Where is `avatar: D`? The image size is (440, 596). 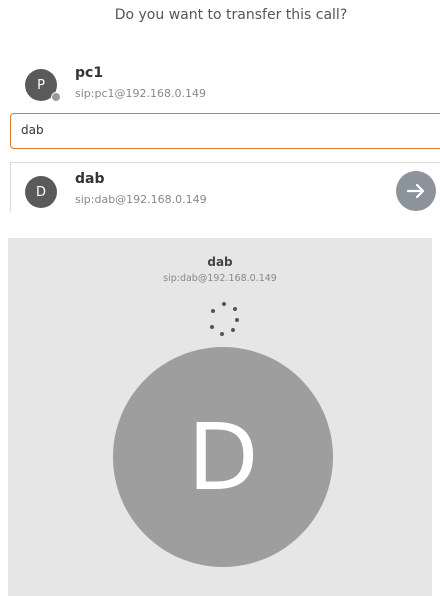
avatar: D is located at coordinates (41, 192).